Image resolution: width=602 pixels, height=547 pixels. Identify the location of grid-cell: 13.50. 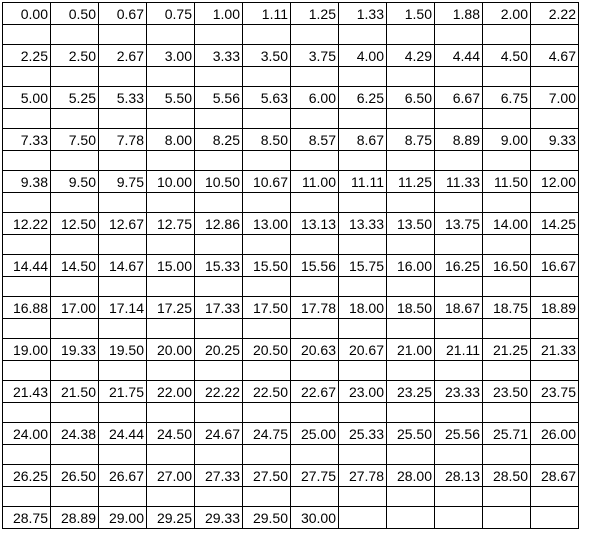
(410, 223).